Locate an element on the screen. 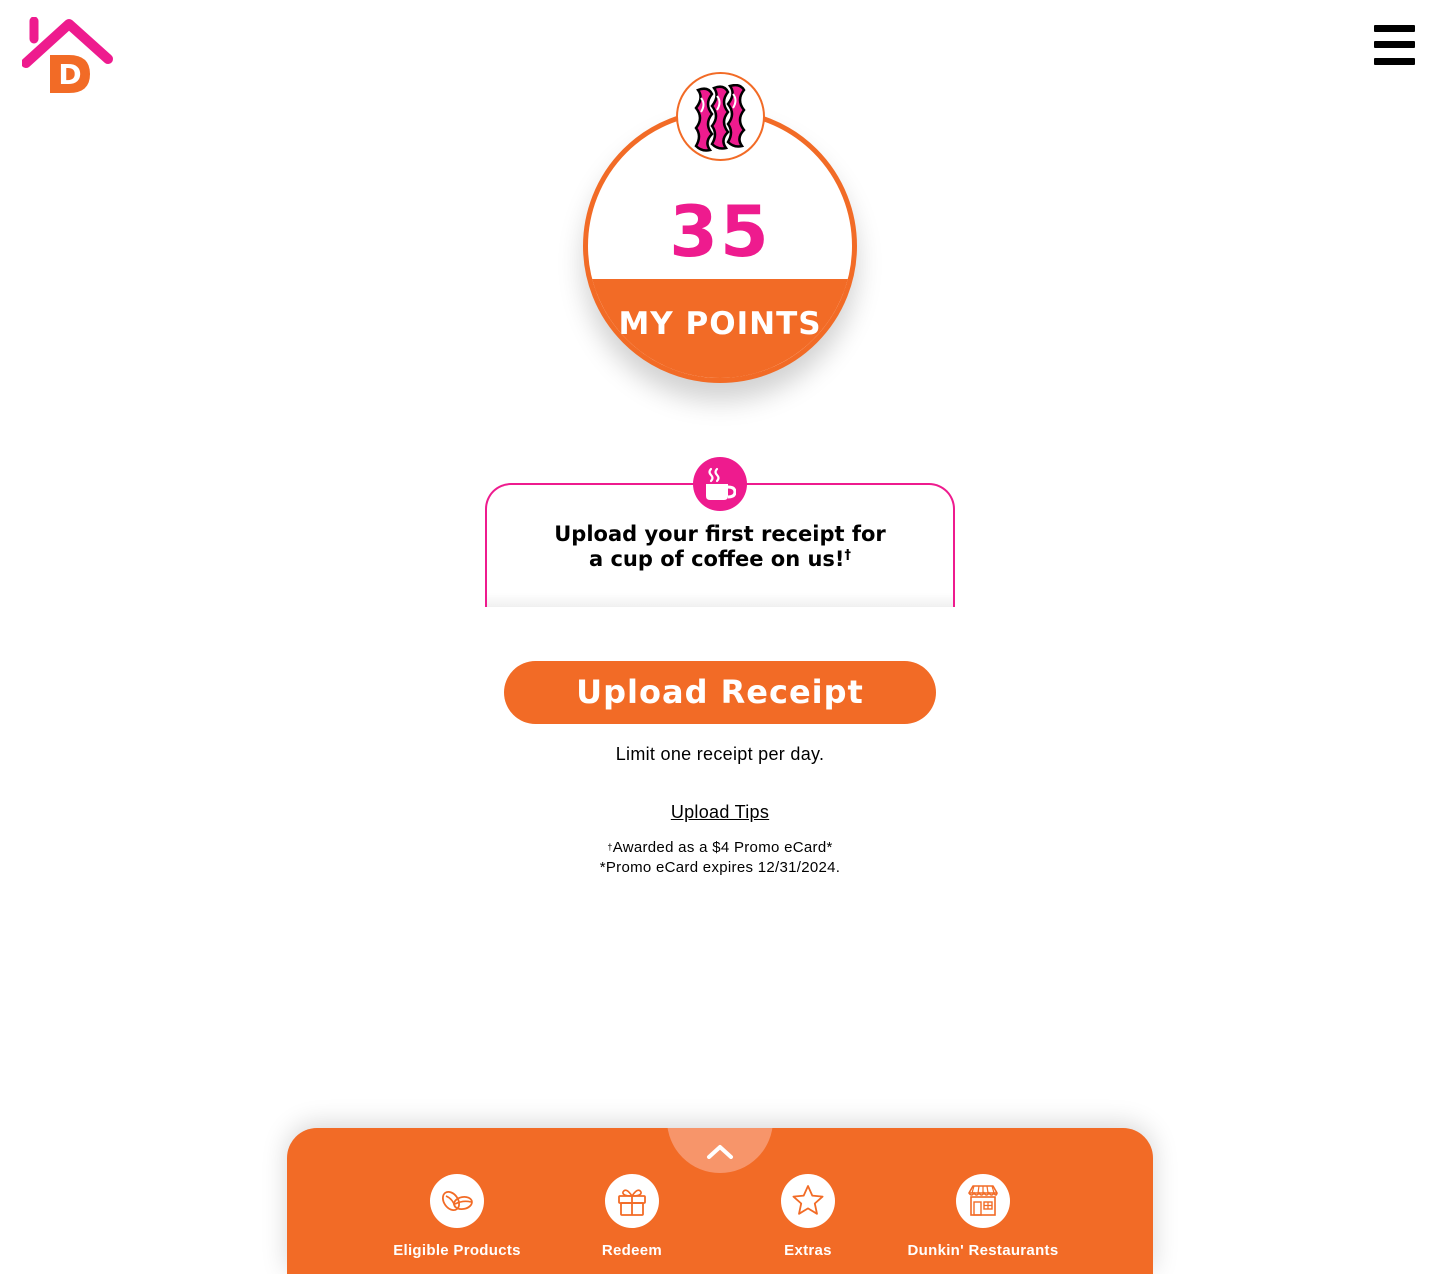 The height and width of the screenshot is (1274, 1440). nav-toggle-button is located at coordinates (720, 1150).